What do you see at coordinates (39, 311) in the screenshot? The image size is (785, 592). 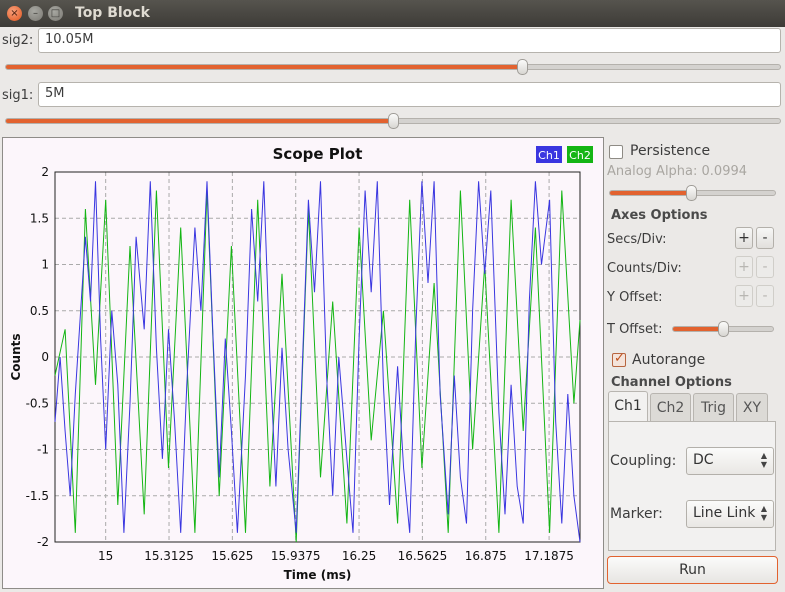 I see `y-tick-label: 0.5` at bounding box center [39, 311].